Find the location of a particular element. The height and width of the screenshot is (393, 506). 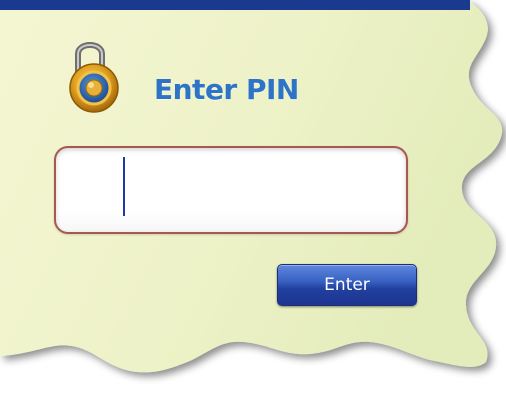

enter-button: Enter is located at coordinates (347, 285).